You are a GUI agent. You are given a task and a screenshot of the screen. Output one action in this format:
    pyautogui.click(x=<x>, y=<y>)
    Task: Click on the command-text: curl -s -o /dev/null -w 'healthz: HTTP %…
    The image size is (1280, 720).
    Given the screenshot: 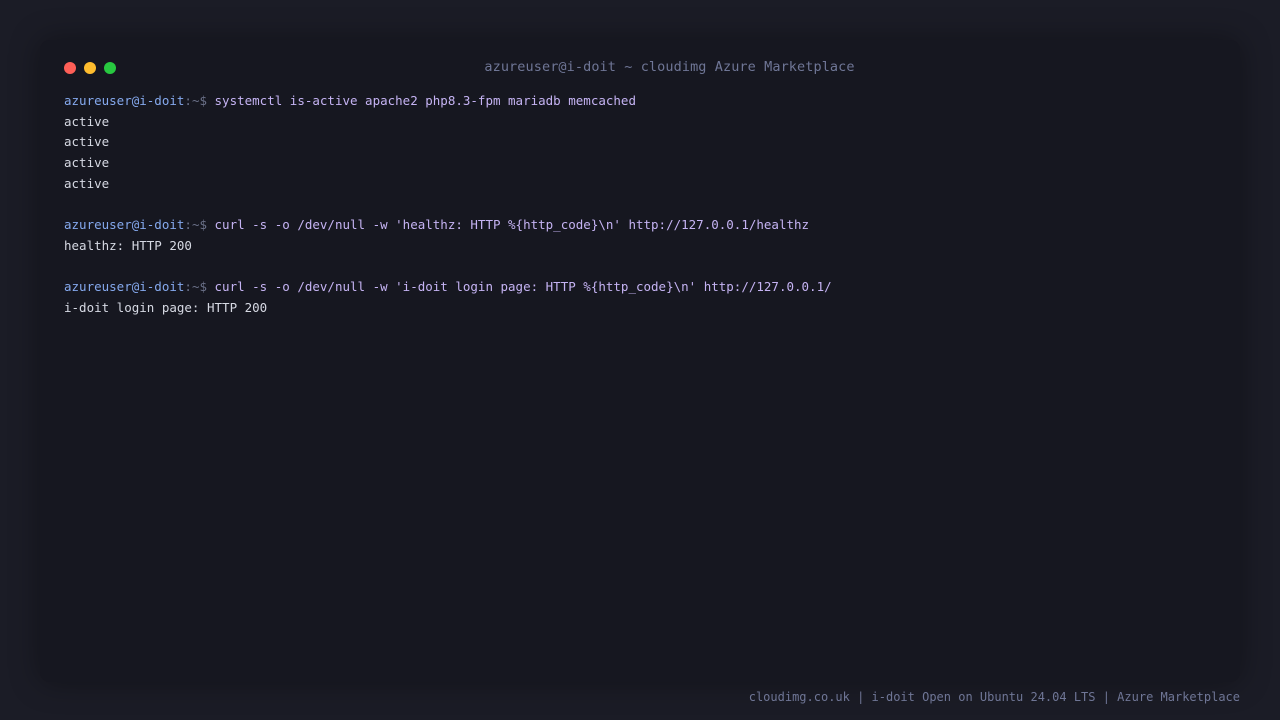 What is the action you would take?
    pyautogui.click(x=512, y=225)
    